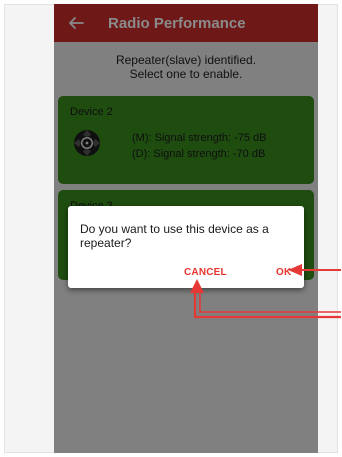  I want to click on ok-callout-arrow, so click(314, 270).